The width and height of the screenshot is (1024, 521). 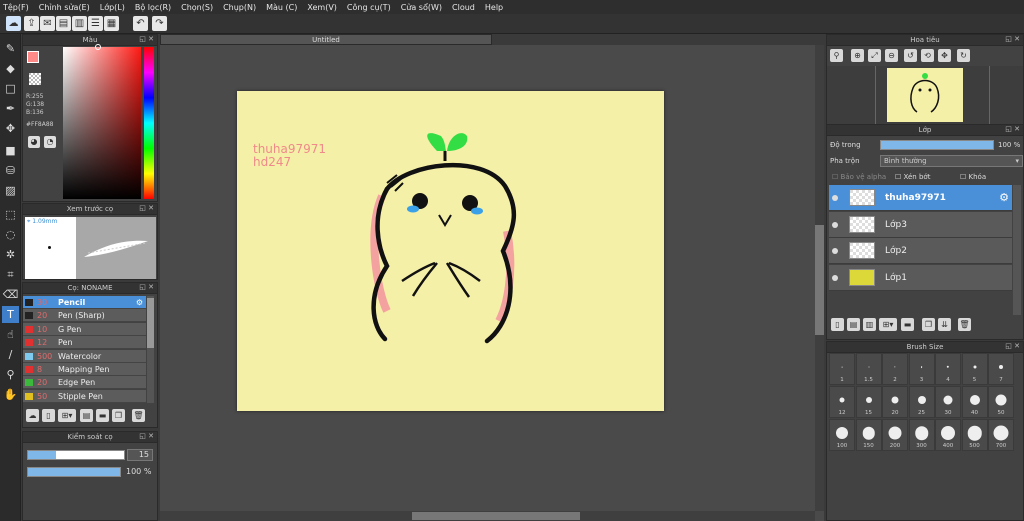 What do you see at coordinates (138, 415) in the screenshot?
I see `delete-brush-icon: 🗑` at bounding box center [138, 415].